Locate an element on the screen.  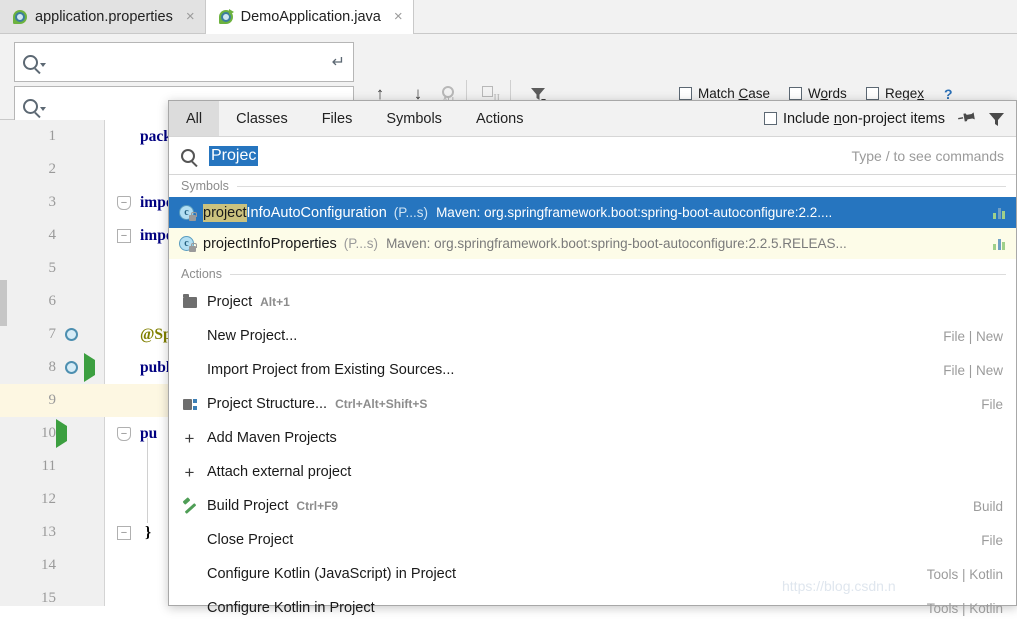
words-checkbox: Words is located at coordinates (818, 93).